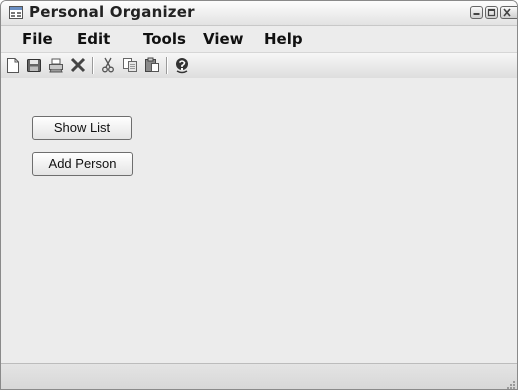 The width and height of the screenshot is (518, 390). Describe the element at coordinates (37, 39) in the screenshot. I see `menu-file: File` at that location.